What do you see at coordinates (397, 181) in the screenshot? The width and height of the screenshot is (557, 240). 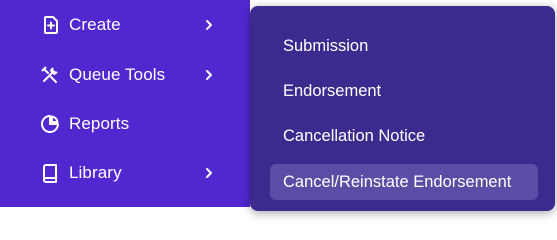 I see `submenu-item-label: Cancel/Reinstate Endorsement` at bounding box center [397, 181].